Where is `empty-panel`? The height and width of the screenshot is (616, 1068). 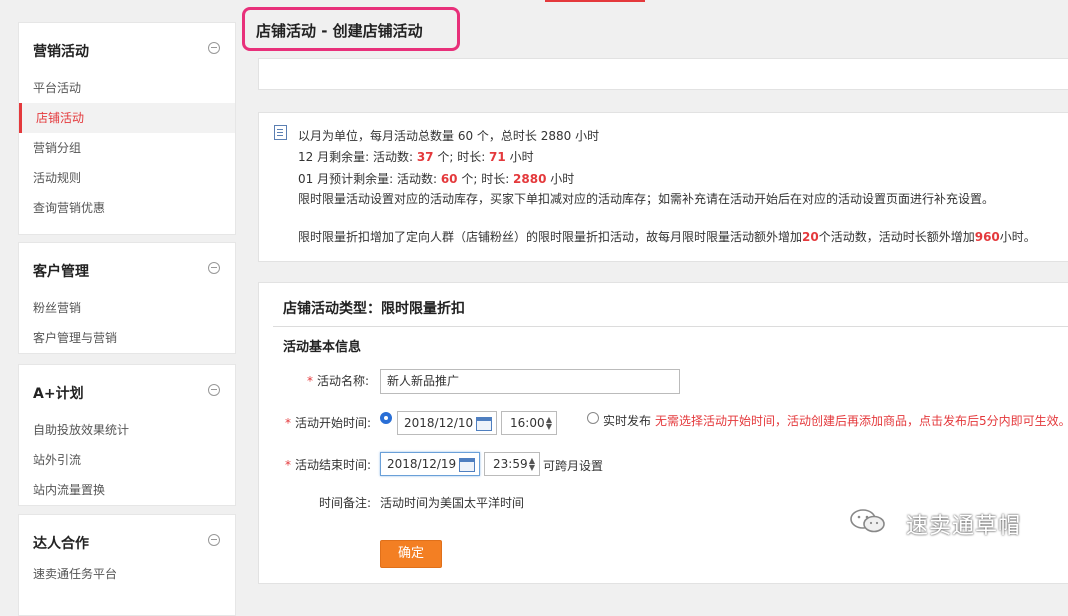 empty-panel is located at coordinates (663, 74).